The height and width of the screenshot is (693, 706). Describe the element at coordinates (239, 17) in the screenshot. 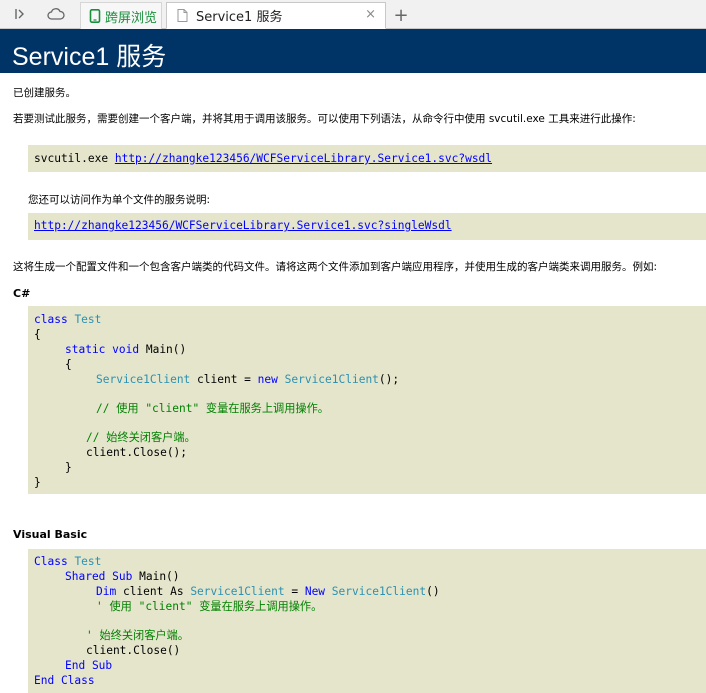

I see `tab-title: Service1 服务` at that location.